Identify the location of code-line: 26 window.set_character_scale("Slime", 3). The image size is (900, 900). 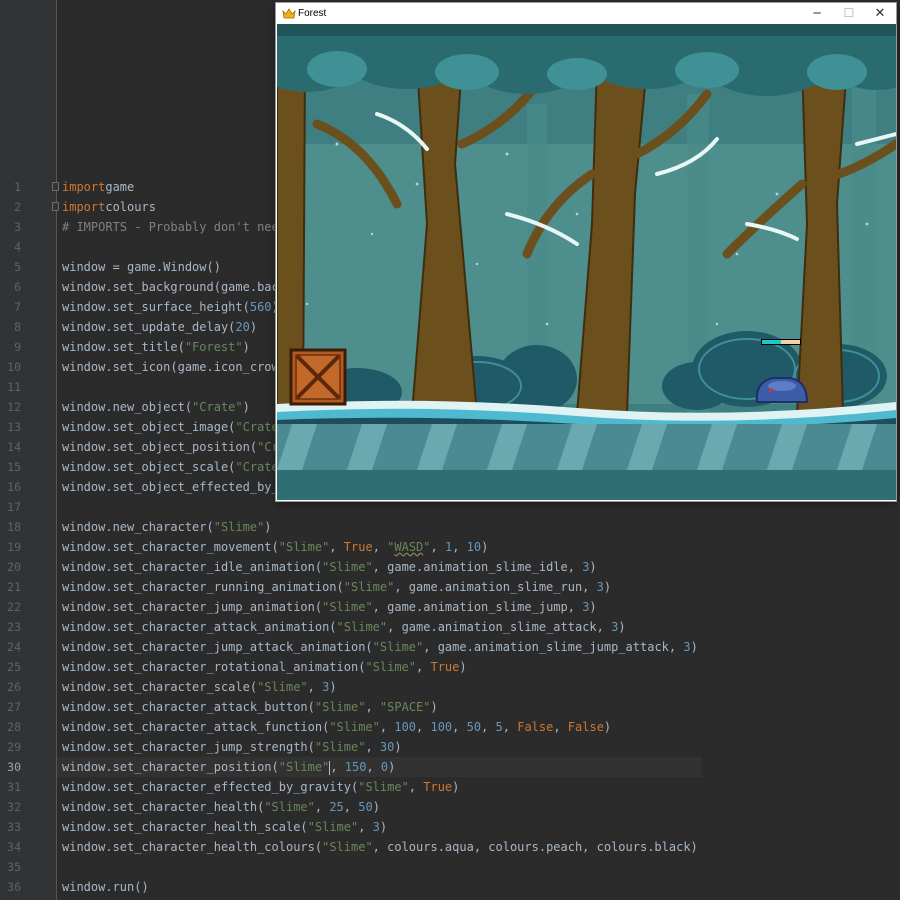
(450, 687).